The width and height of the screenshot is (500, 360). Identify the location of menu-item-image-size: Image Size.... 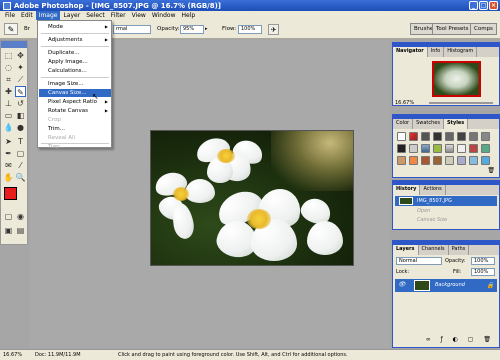
(75, 84).